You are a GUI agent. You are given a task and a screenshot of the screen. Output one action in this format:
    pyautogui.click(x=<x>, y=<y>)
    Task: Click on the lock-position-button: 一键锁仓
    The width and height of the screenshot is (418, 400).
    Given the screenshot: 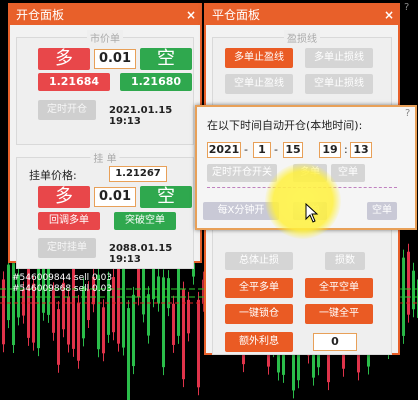 What is the action you would take?
    pyautogui.click(x=259, y=314)
    